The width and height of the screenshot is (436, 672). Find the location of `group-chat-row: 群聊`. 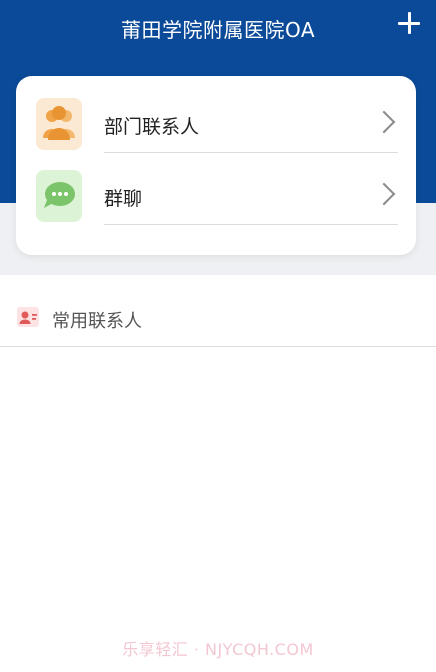

group-chat-row: 群聊 is located at coordinates (216, 198).